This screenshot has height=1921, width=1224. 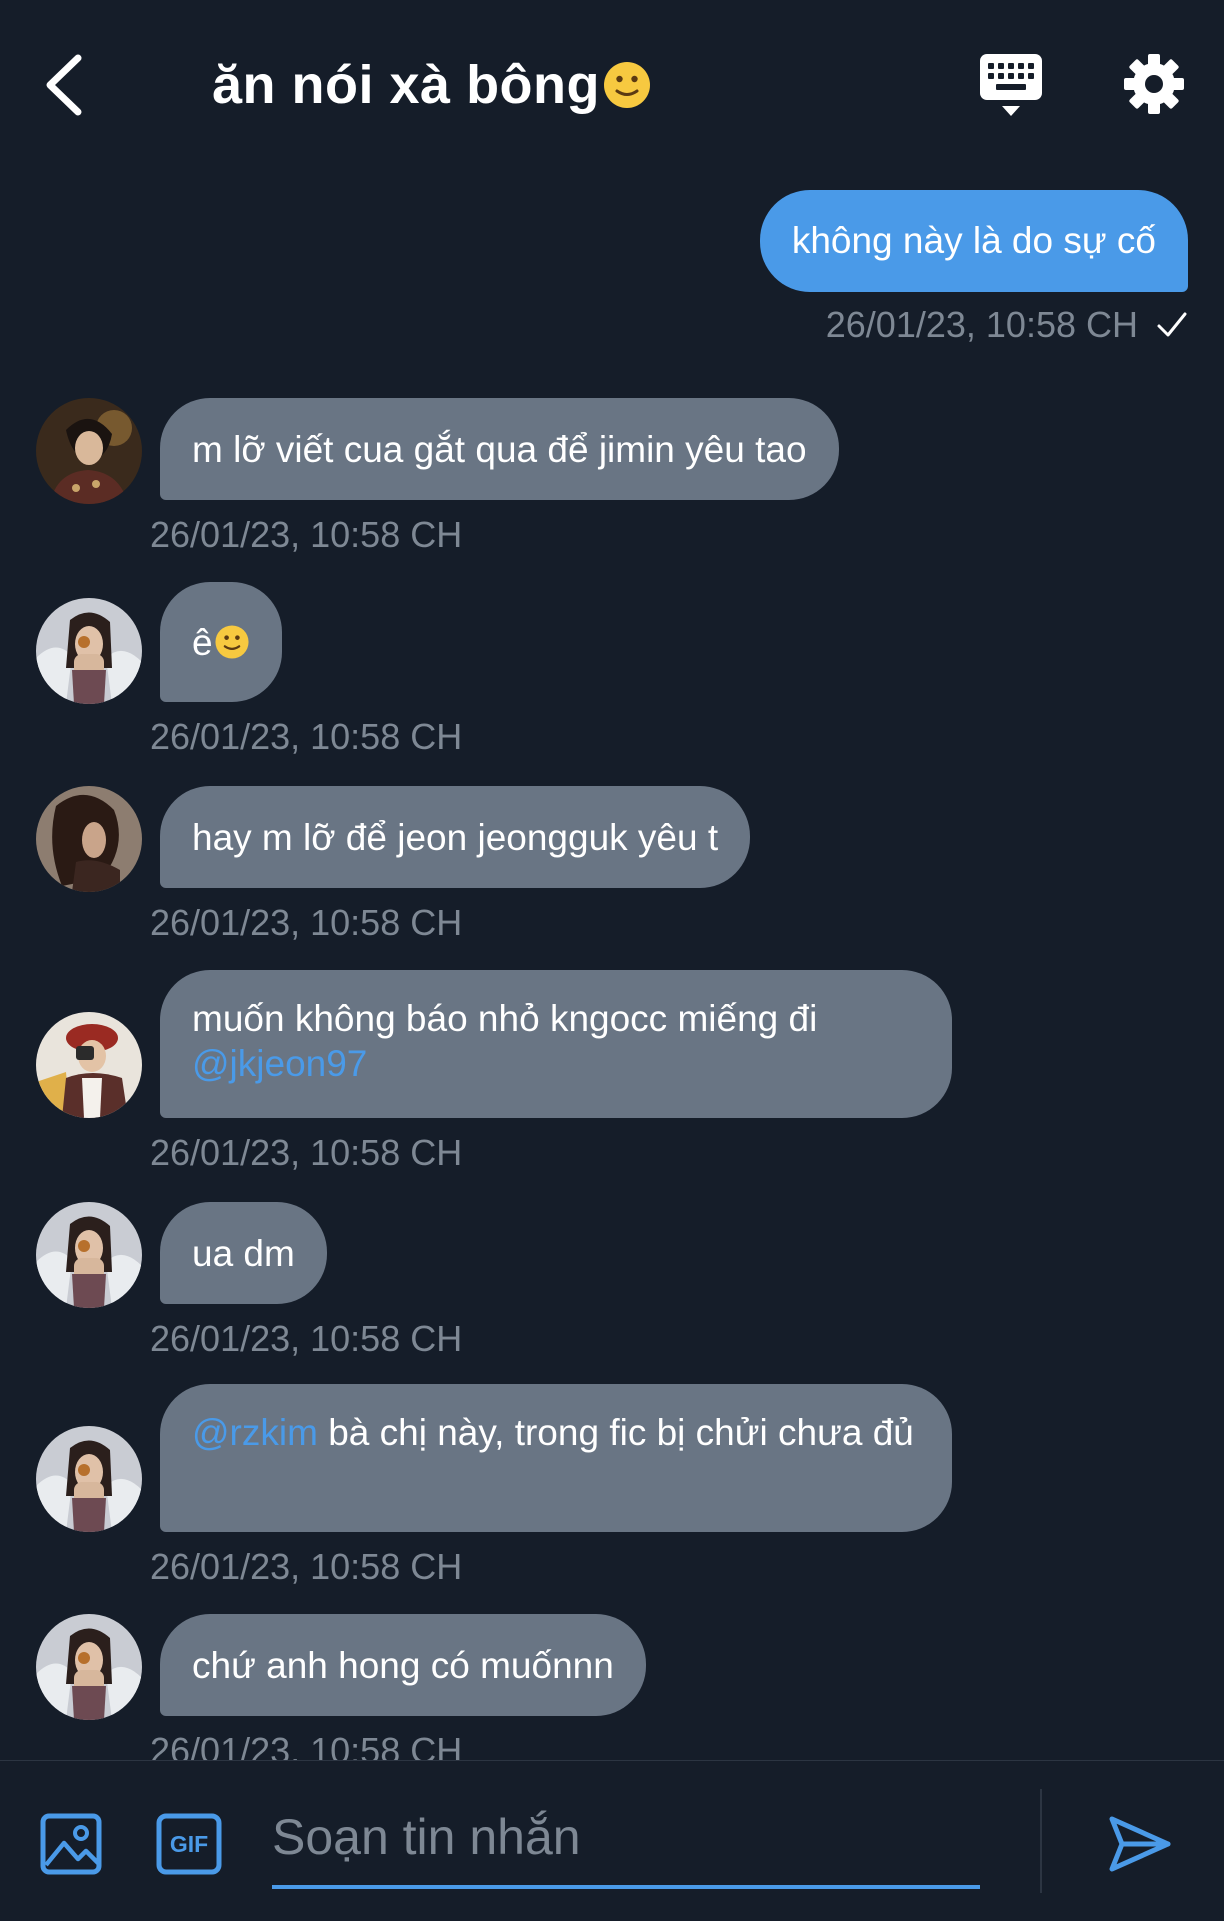 I want to click on message-text: ê, so click(x=202, y=642).